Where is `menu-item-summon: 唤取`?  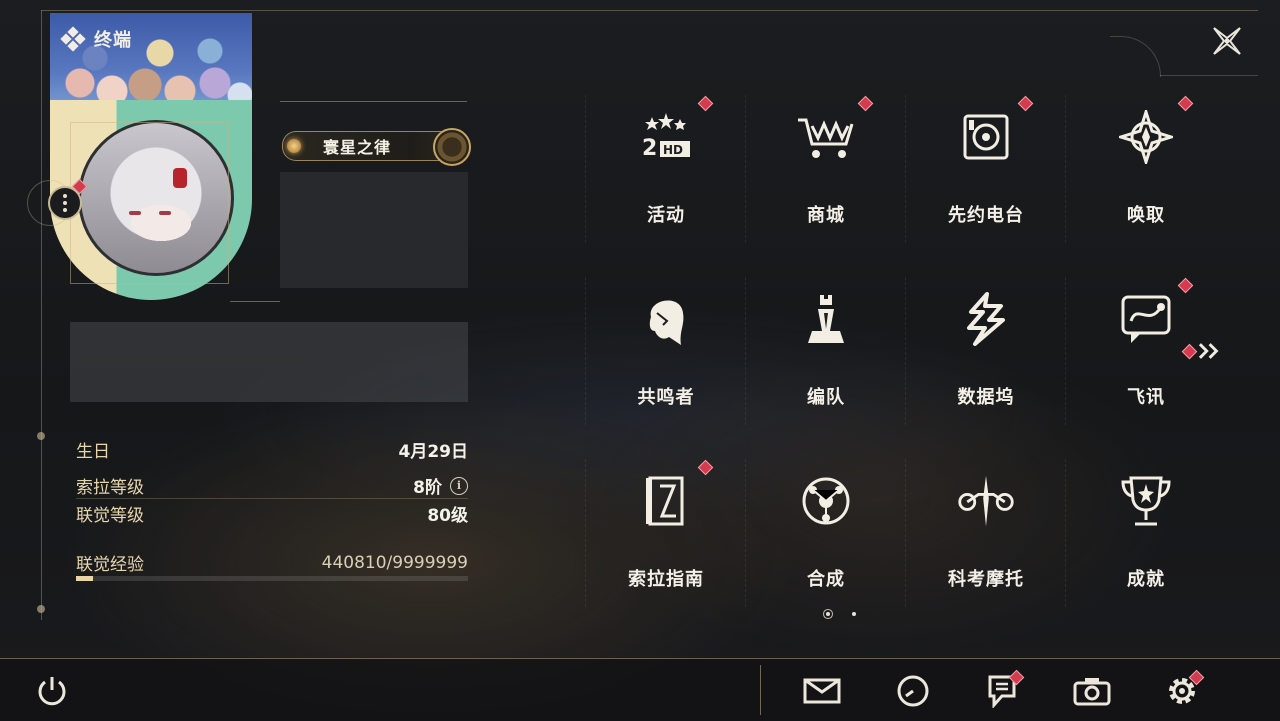
menu-item-summon: 唤取 is located at coordinates (1145, 169).